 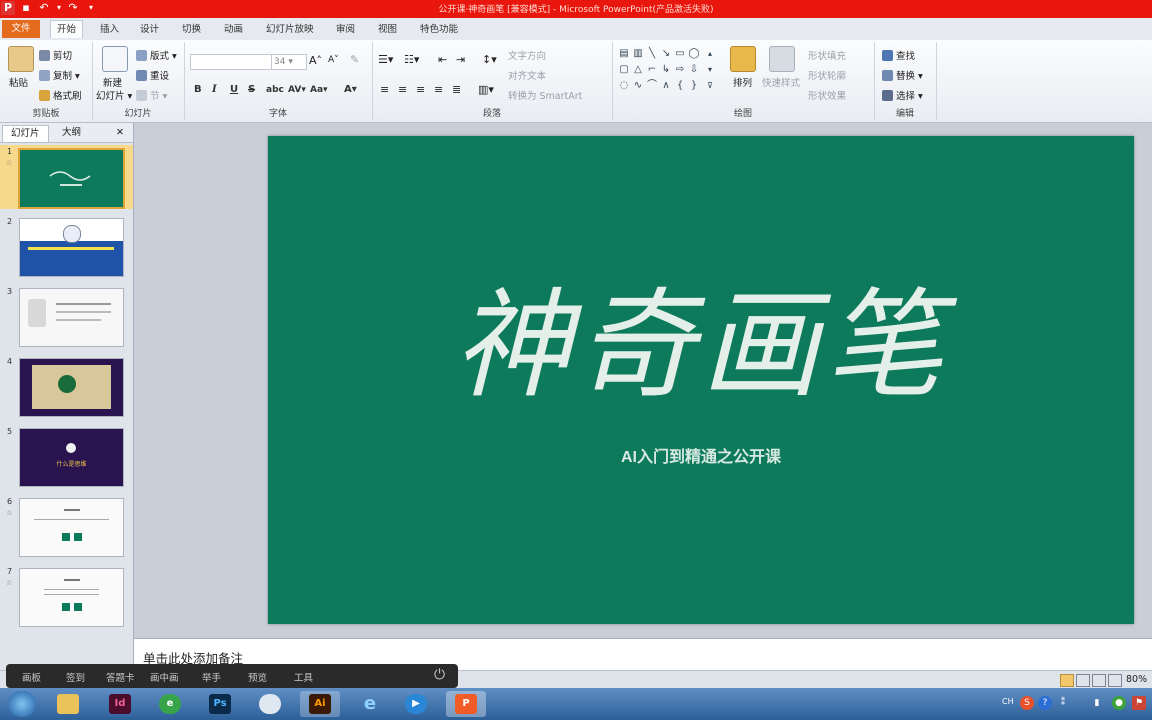 I want to click on clear-format-icon: ✎, so click(x=354, y=59).